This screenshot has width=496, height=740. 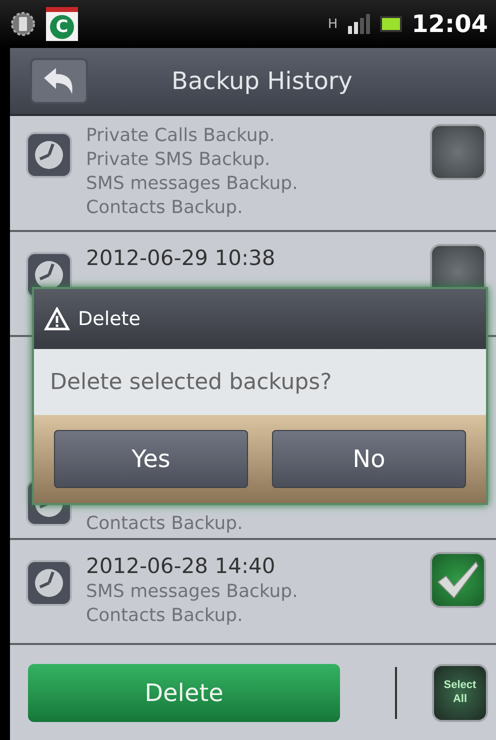 What do you see at coordinates (450, 24) in the screenshot?
I see `clock-time: 12:04` at bounding box center [450, 24].